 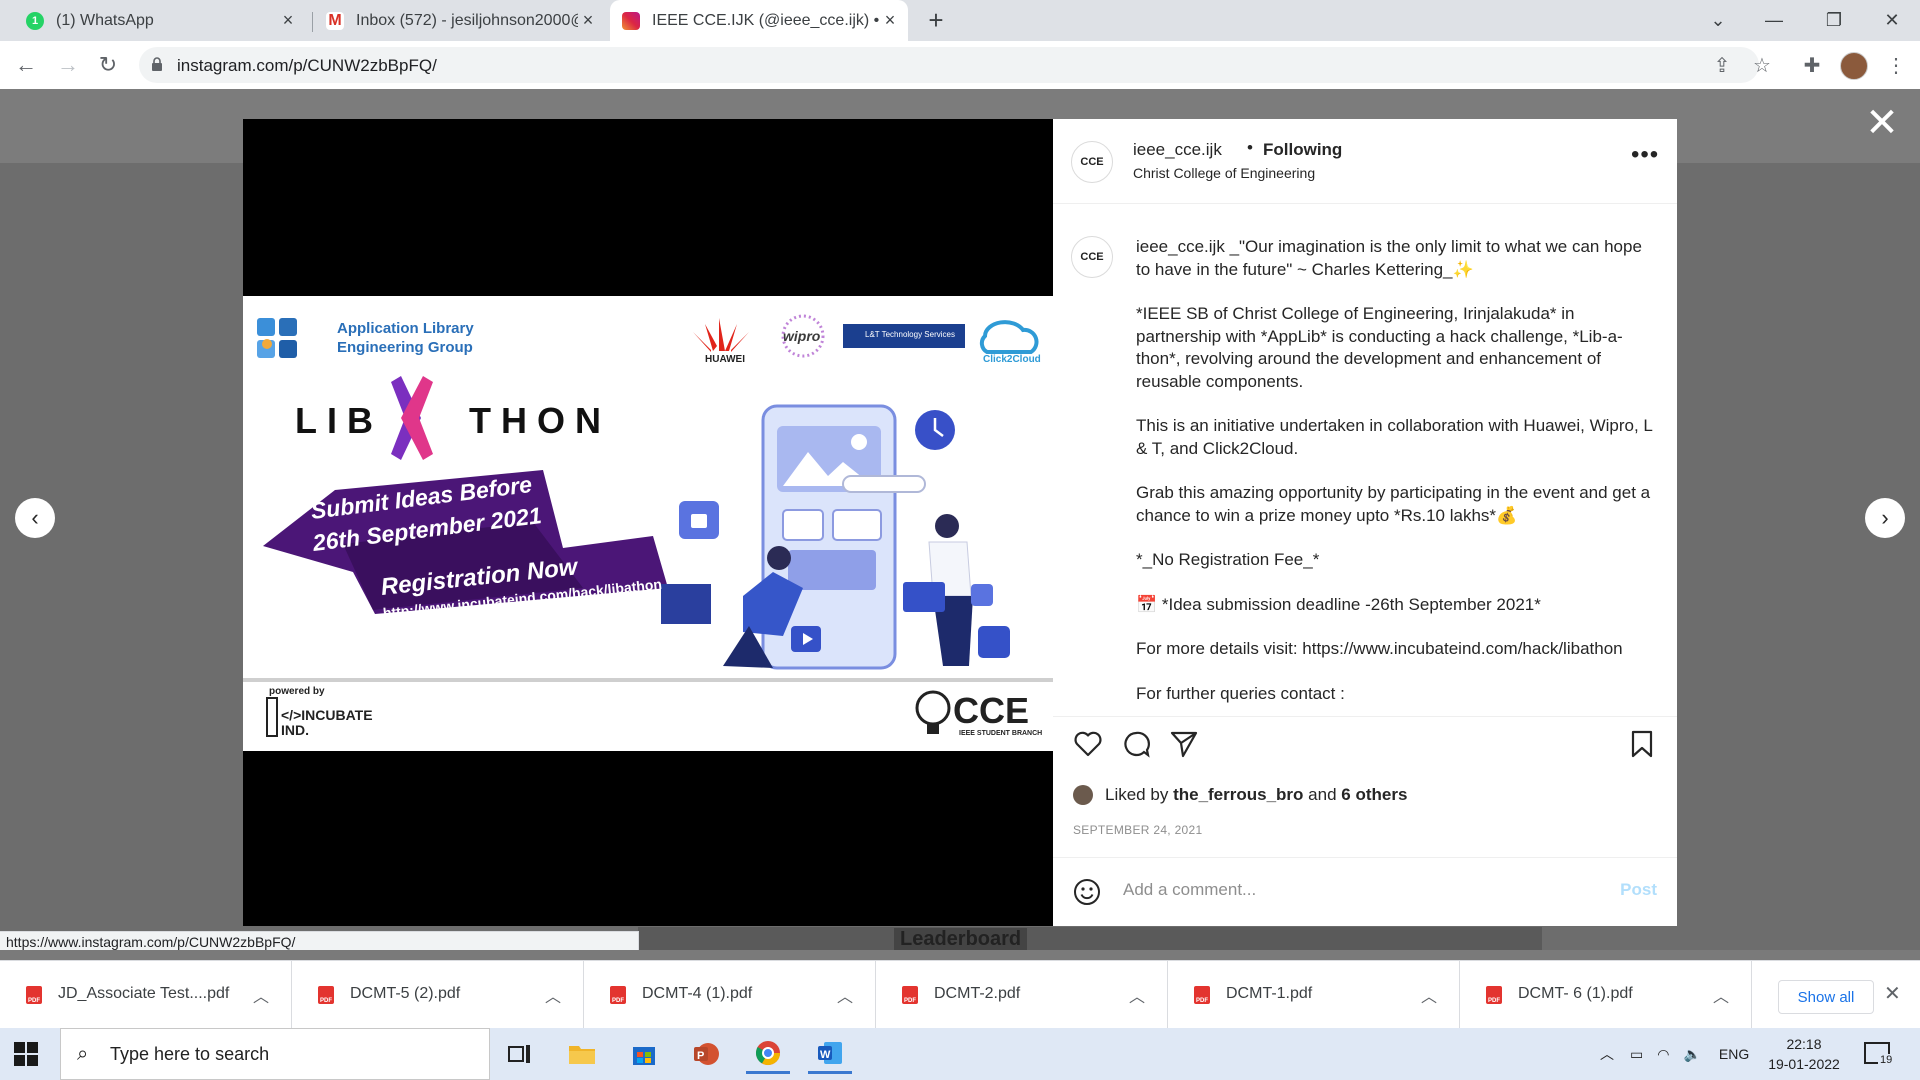 What do you see at coordinates (1636, 1054) in the screenshot?
I see `battery-icon: ▭` at bounding box center [1636, 1054].